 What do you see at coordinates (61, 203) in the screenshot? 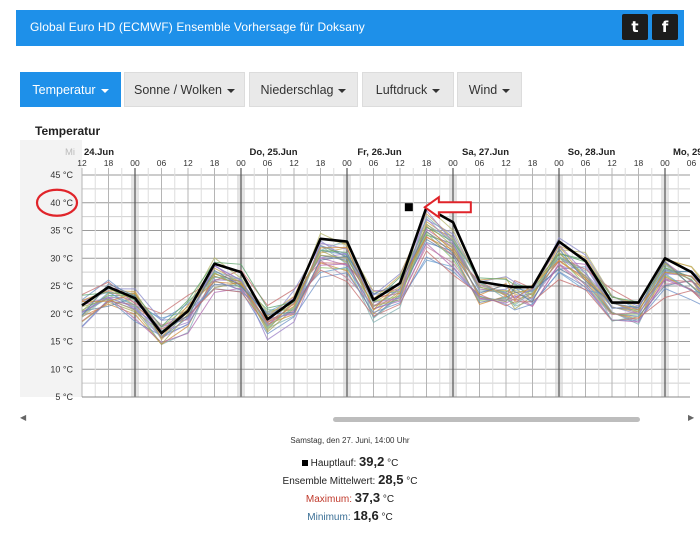
I see `y-tick-label: 40 °C` at bounding box center [61, 203].